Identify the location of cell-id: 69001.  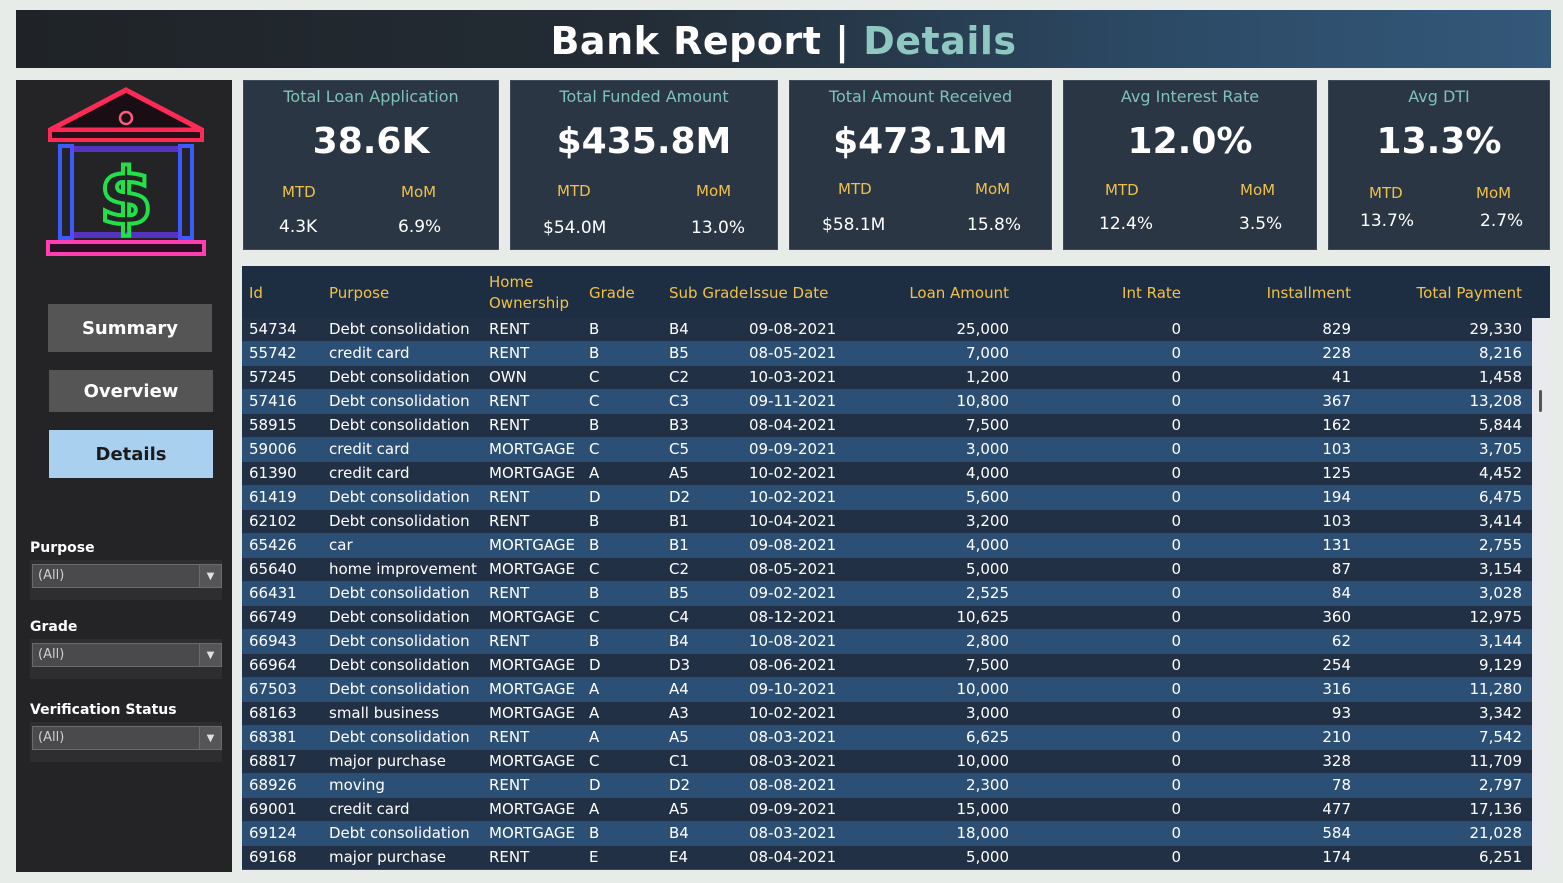
(273, 809).